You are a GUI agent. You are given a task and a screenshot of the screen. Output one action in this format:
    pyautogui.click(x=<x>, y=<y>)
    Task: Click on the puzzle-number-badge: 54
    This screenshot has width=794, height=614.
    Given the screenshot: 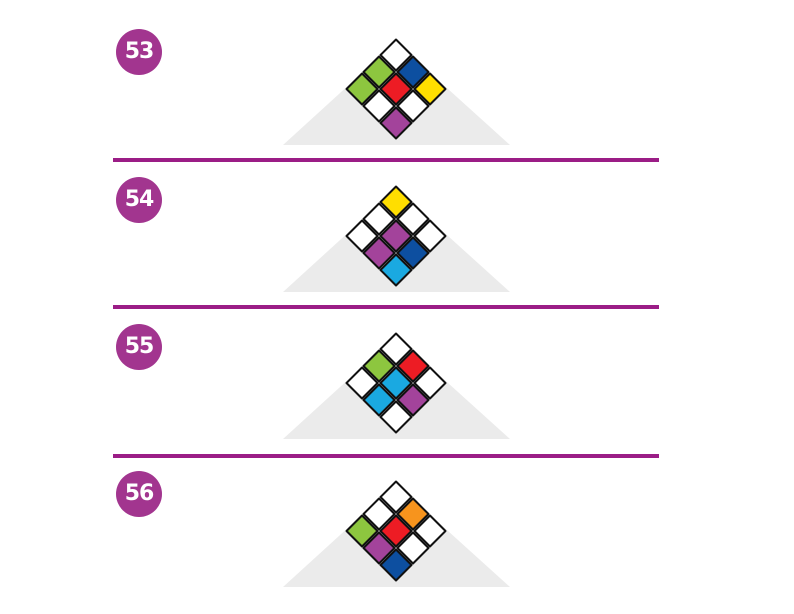 What is the action you would take?
    pyautogui.click(x=139, y=200)
    